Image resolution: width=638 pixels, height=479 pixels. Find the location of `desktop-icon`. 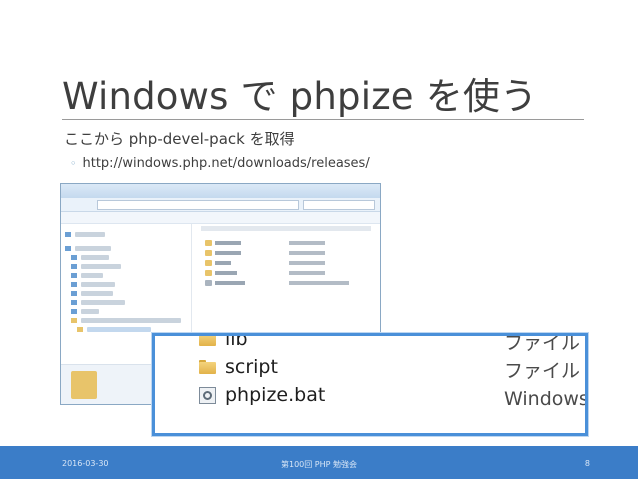

desktop-icon is located at coordinates (68, 248).